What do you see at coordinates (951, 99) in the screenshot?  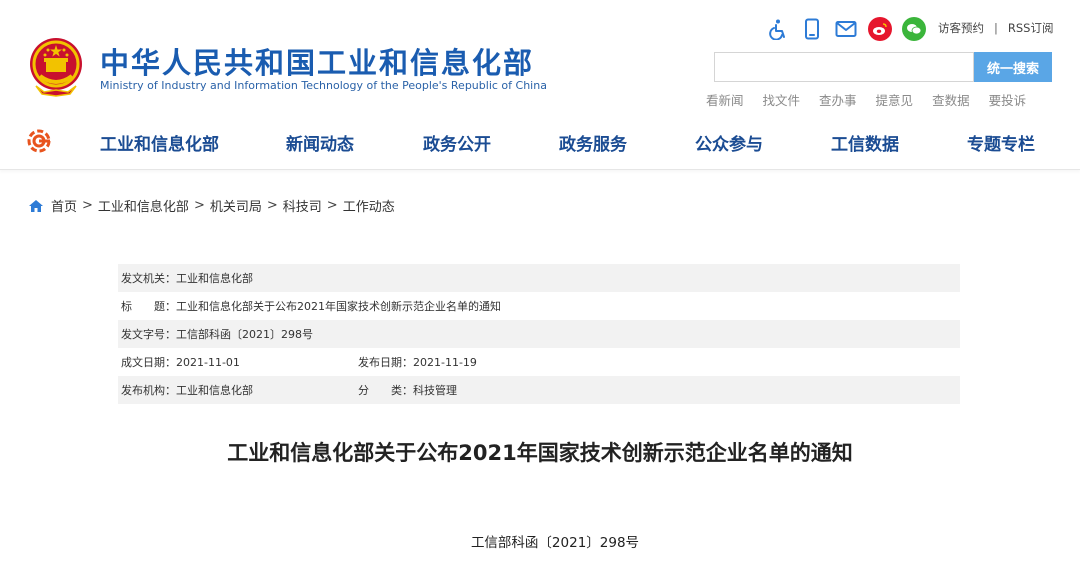 I see `quick-link-data: 查数据` at bounding box center [951, 99].